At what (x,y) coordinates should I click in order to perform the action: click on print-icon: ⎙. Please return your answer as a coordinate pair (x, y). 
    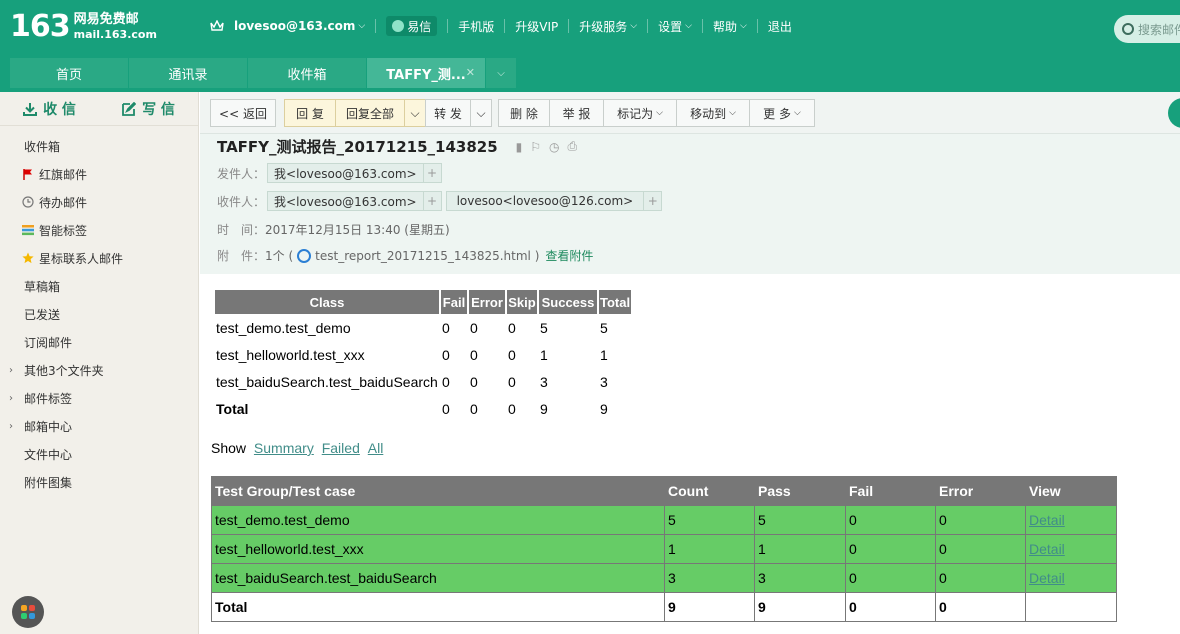
    Looking at the image, I should click on (573, 146).